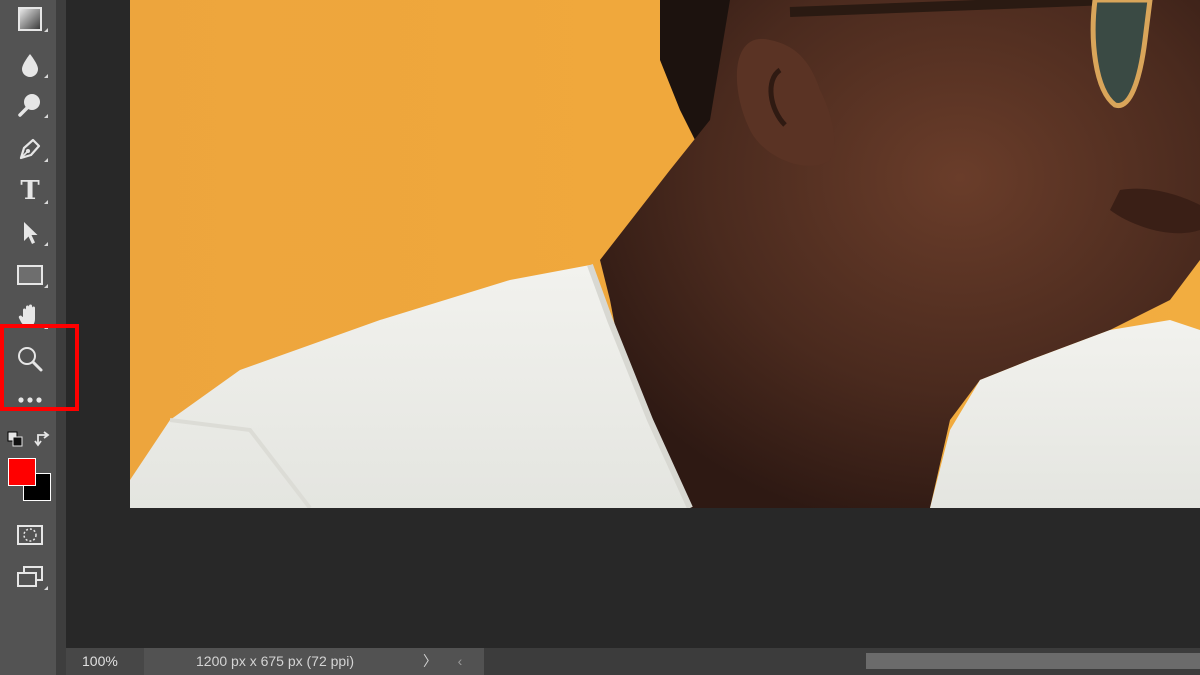  I want to click on edit-toolbar-button, so click(30, 400).